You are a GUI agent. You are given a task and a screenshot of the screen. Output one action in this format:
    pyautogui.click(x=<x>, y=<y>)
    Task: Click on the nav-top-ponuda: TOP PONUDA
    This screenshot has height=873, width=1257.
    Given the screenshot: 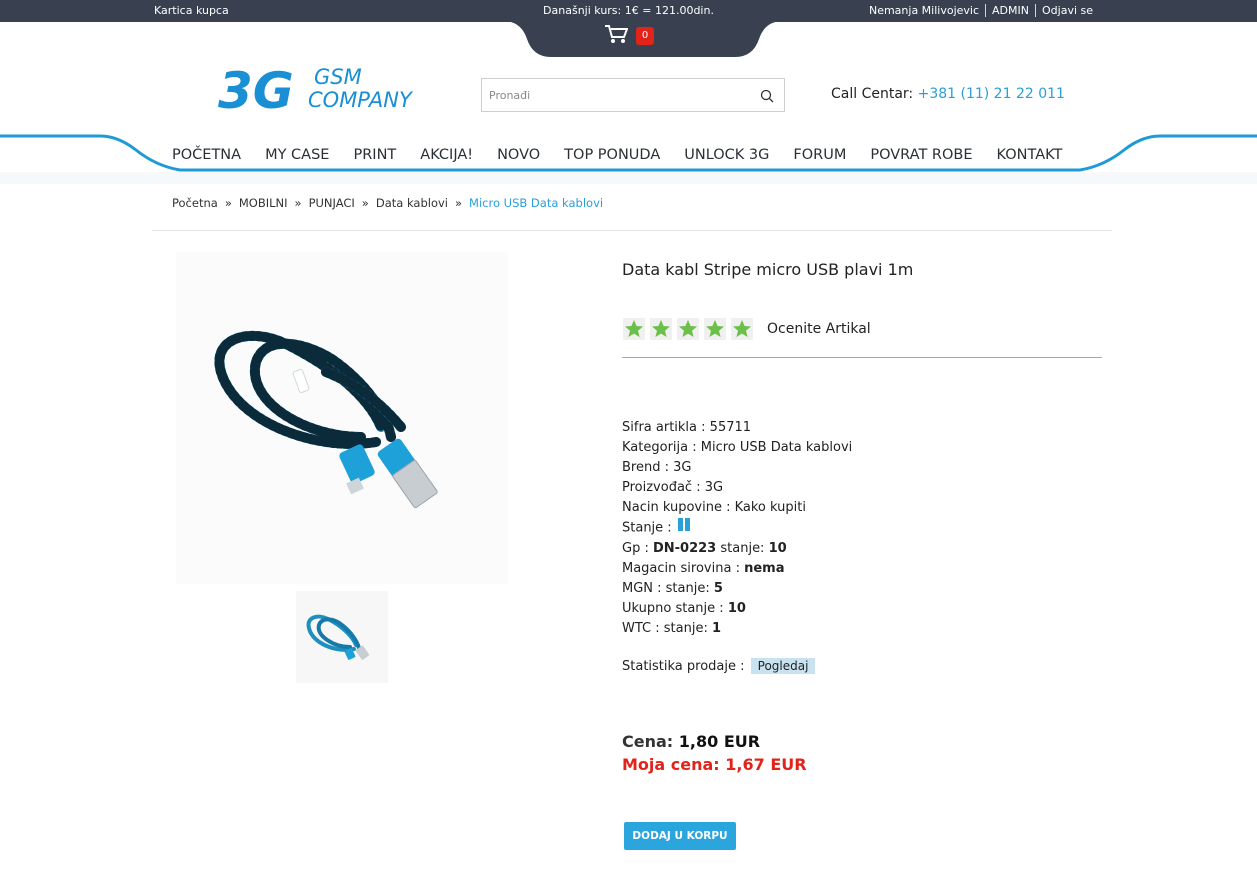 What is the action you would take?
    pyautogui.click(x=612, y=155)
    